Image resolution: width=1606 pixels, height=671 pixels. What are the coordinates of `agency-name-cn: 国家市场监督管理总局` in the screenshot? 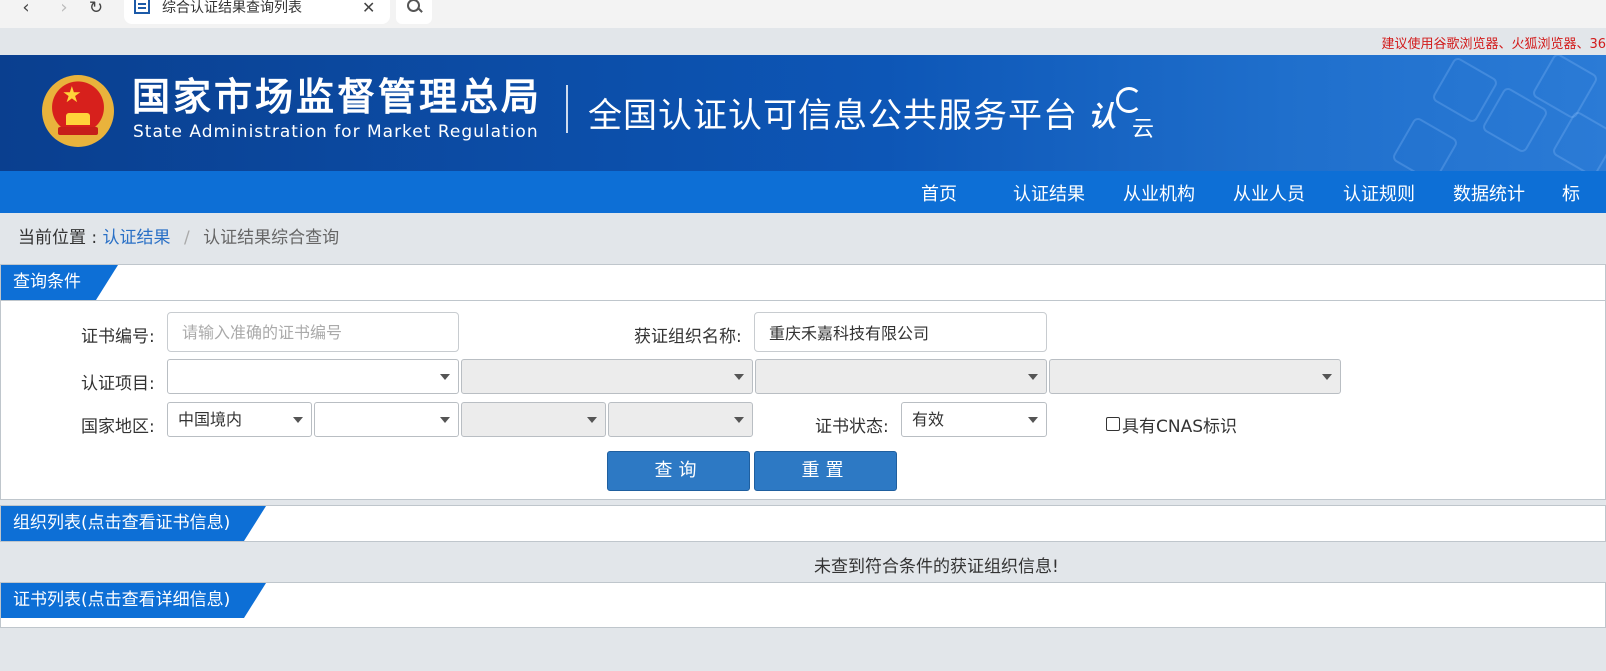 It's located at (337, 97).